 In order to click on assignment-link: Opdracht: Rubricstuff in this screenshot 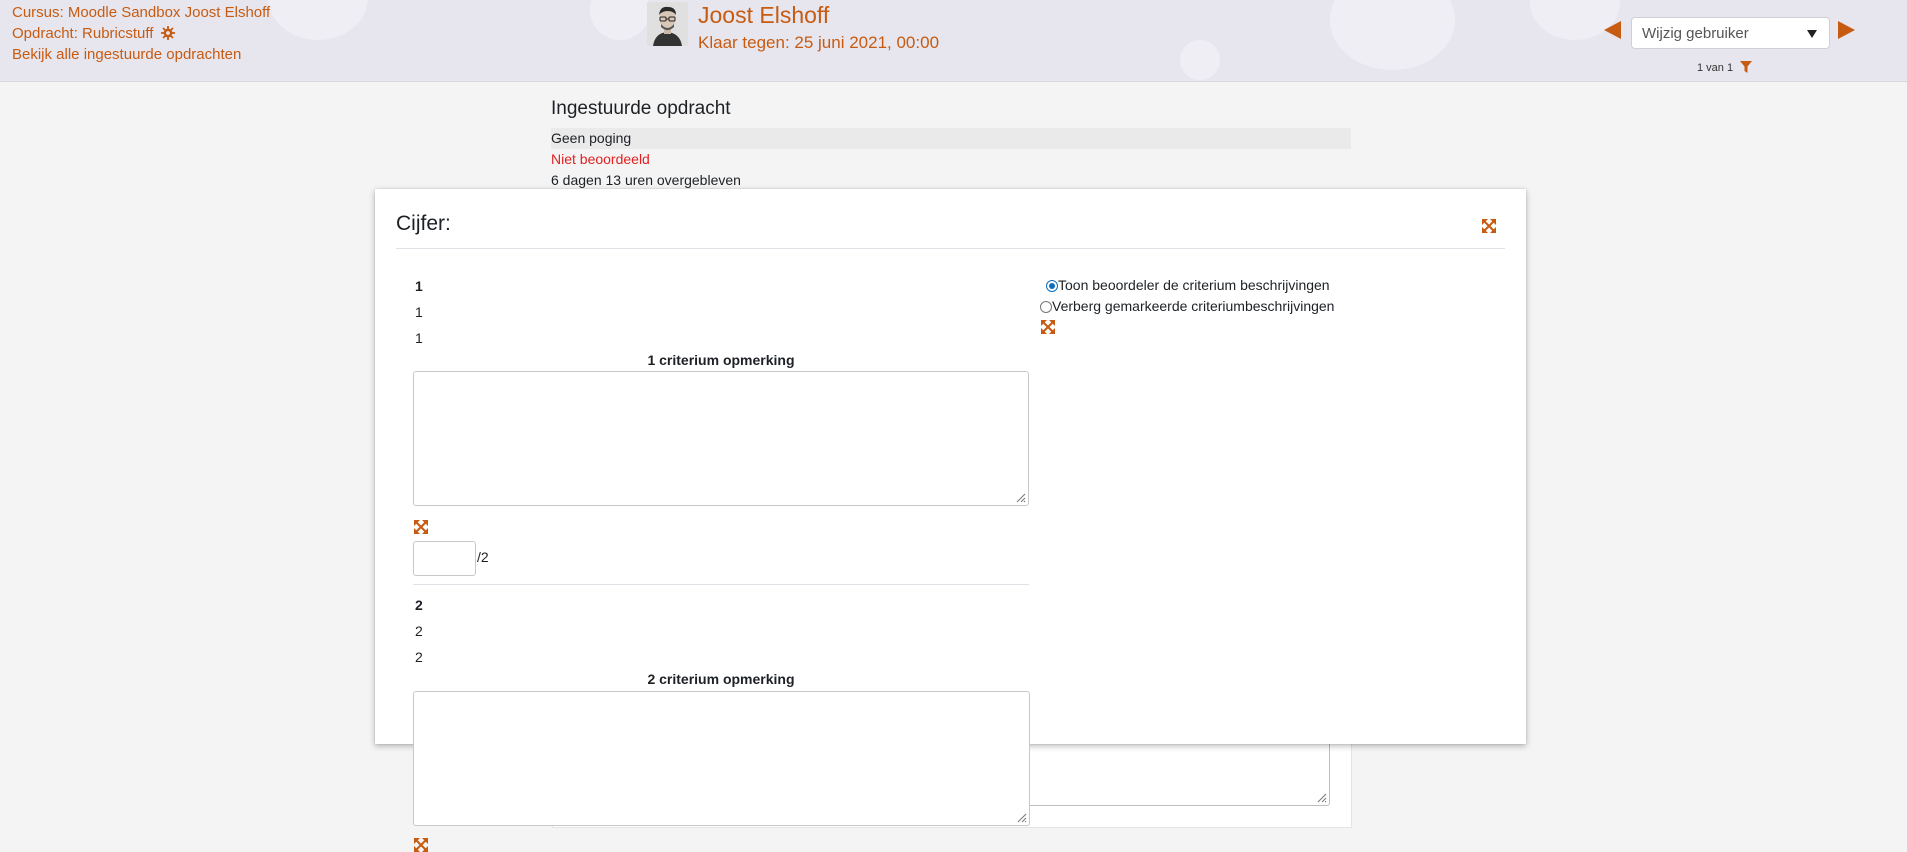, I will do `click(82, 33)`.